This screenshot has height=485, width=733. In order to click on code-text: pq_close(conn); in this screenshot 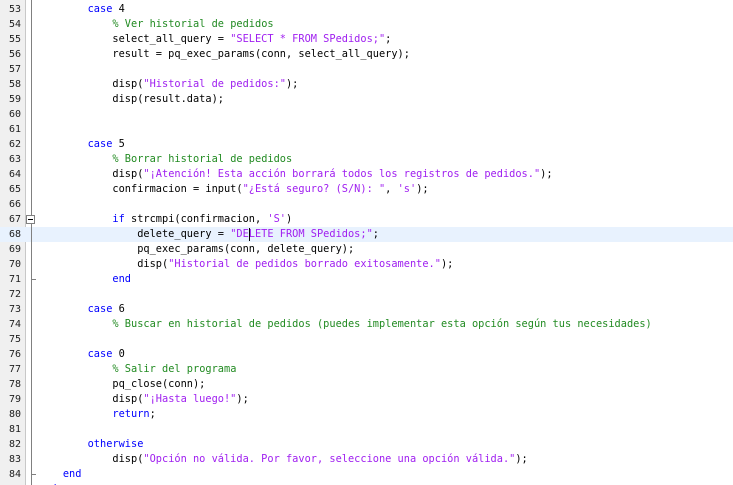, I will do `click(121, 384)`.